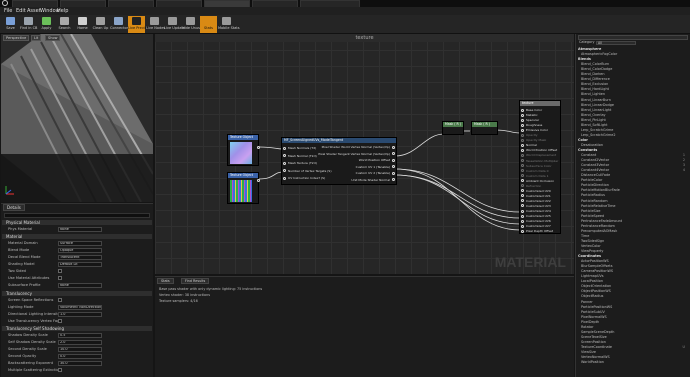 Image resolution: width=690 pixels, height=377 pixels. What do you see at coordinates (539, 150) in the screenshot?
I see `material-input-pin: World Position Offset` at bounding box center [539, 150].